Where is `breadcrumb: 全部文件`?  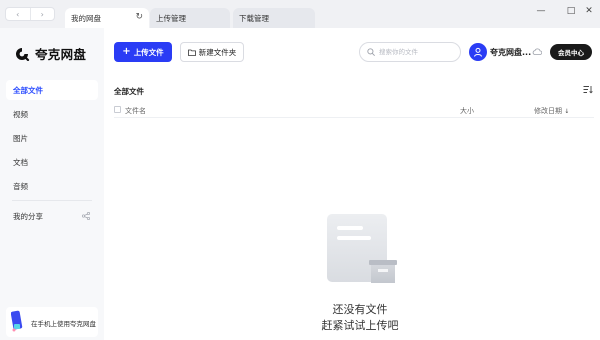 breadcrumb: 全部文件 is located at coordinates (129, 91).